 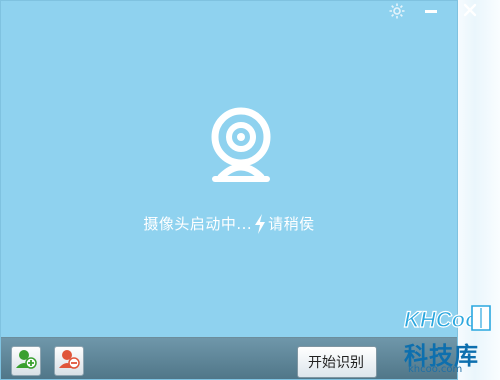 I want to click on minimize-button, so click(x=431, y=13).